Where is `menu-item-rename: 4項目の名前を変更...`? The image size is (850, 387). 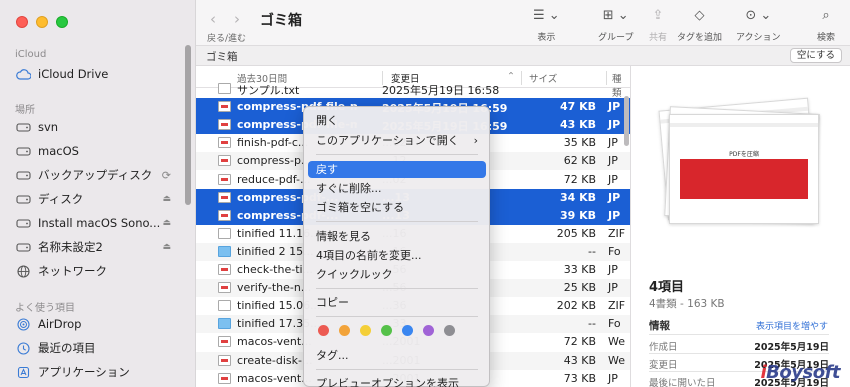 menu-item-rename: 4項目の名前を変更... is located at coordinates (397, 255).